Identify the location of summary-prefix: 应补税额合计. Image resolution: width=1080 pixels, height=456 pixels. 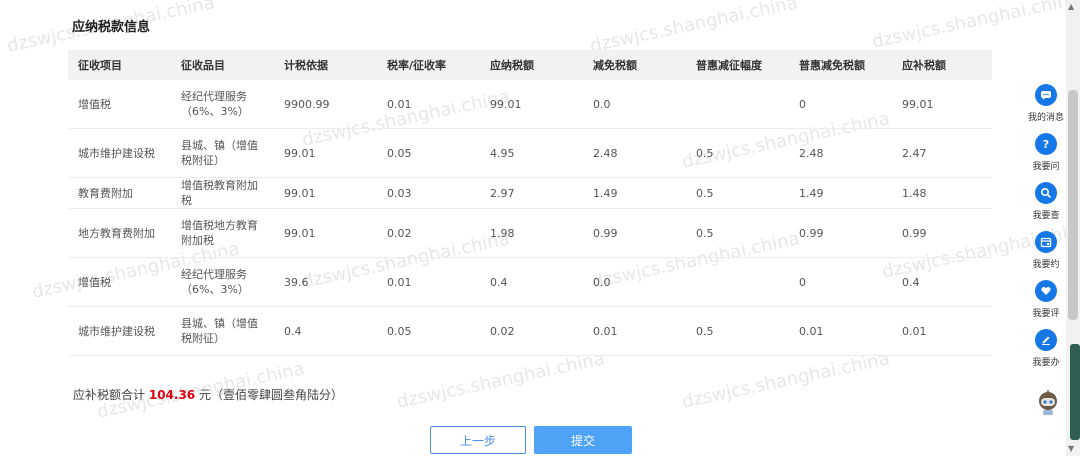
(109, 395).